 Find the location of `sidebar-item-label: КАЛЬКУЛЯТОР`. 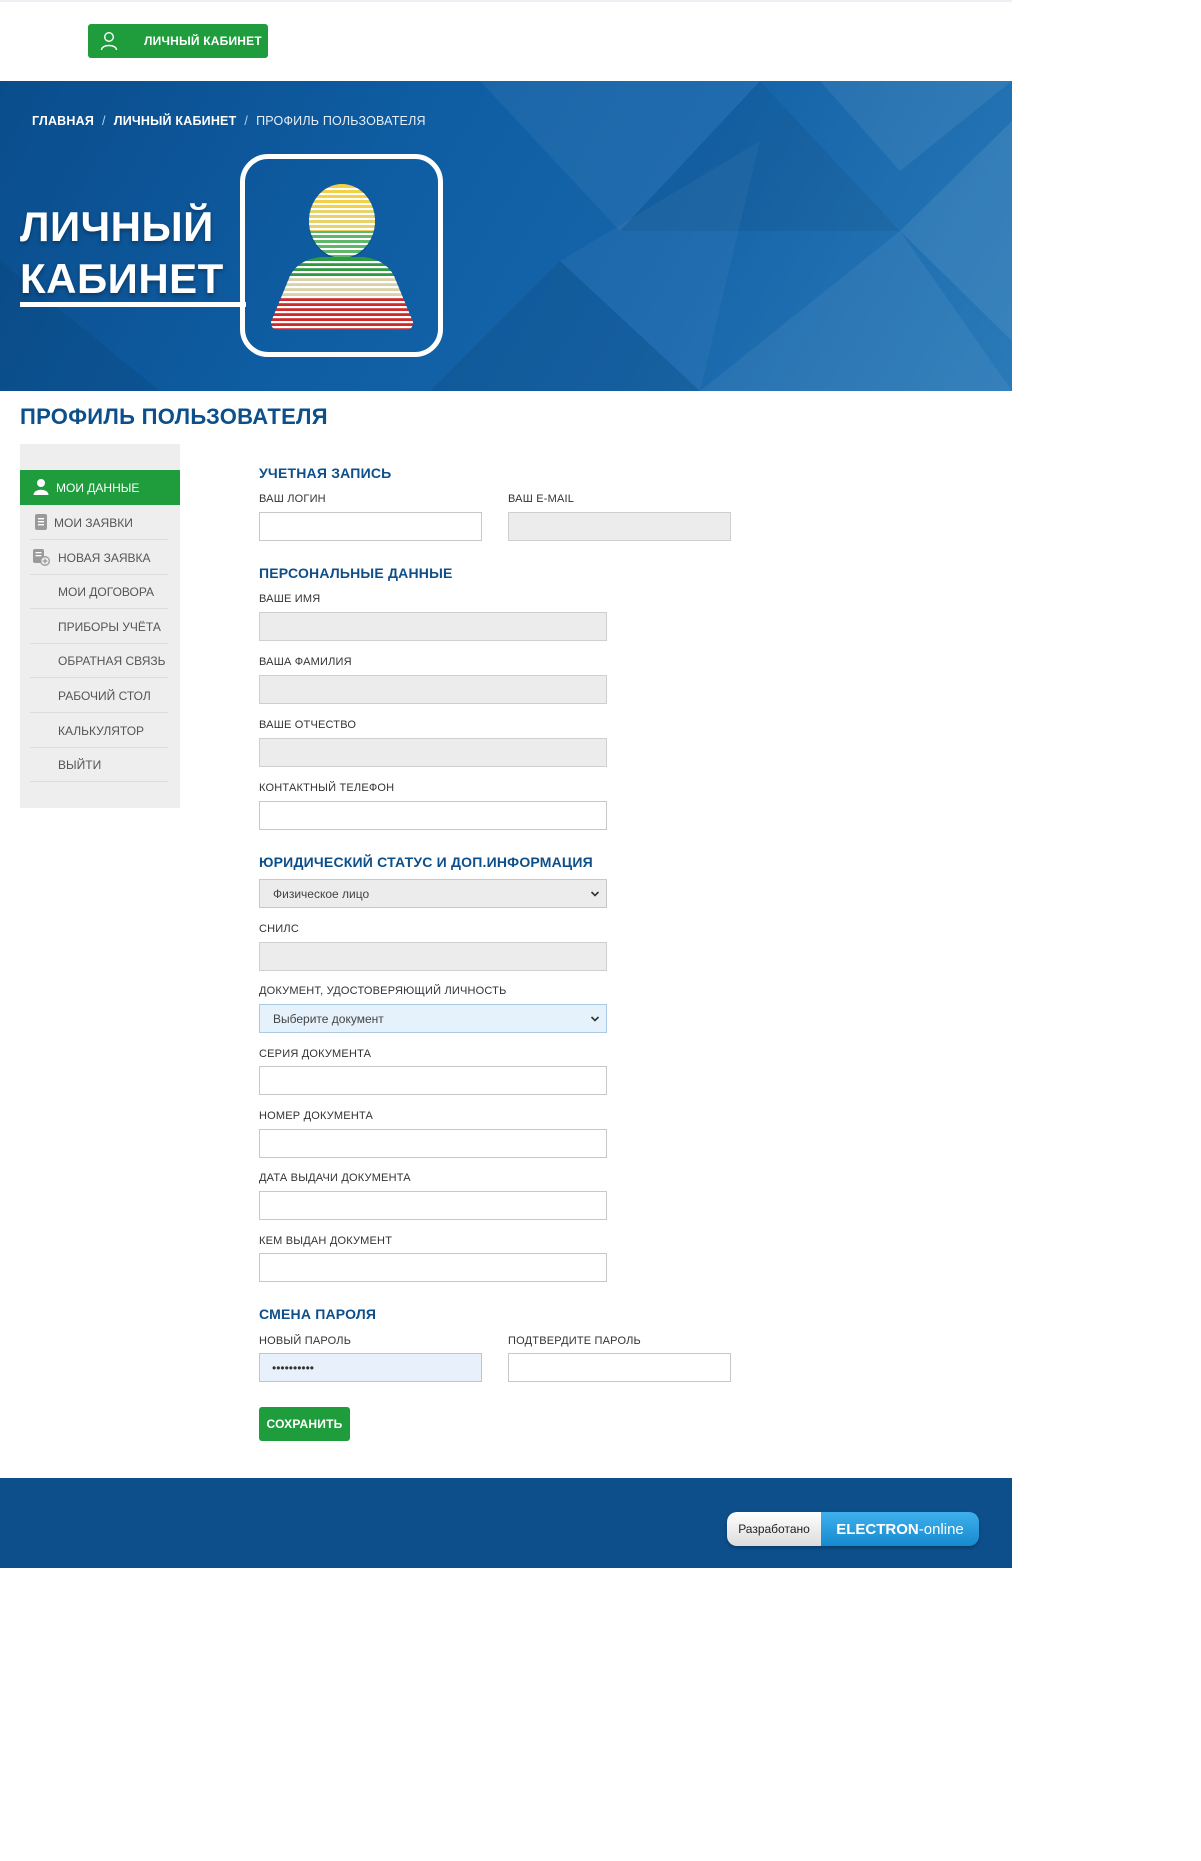

sidebar-item-label: КАЛЬКУЛЯТОР is located at coordinates (101, 730).